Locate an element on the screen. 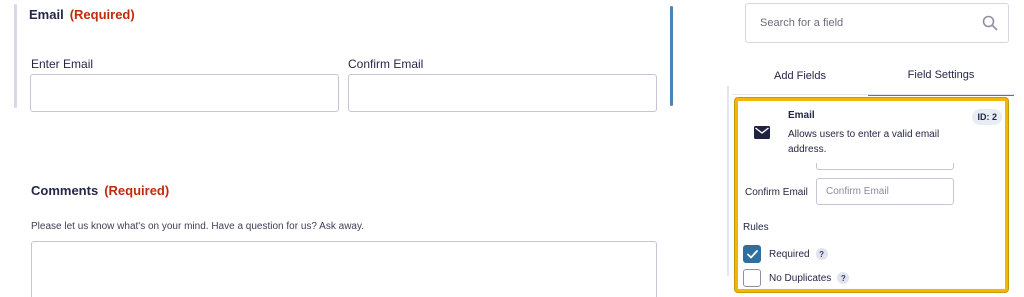  confirm-email-placeholder-input: Confirm Email is located at coordinates (885, 191).